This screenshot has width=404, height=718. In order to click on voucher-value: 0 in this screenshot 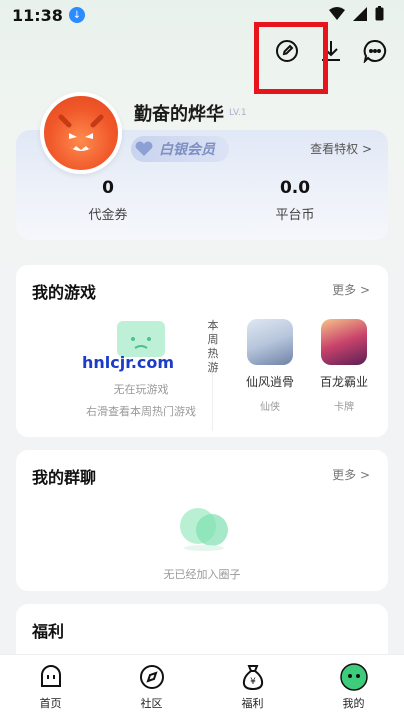, I will do `click(108, 188)`.